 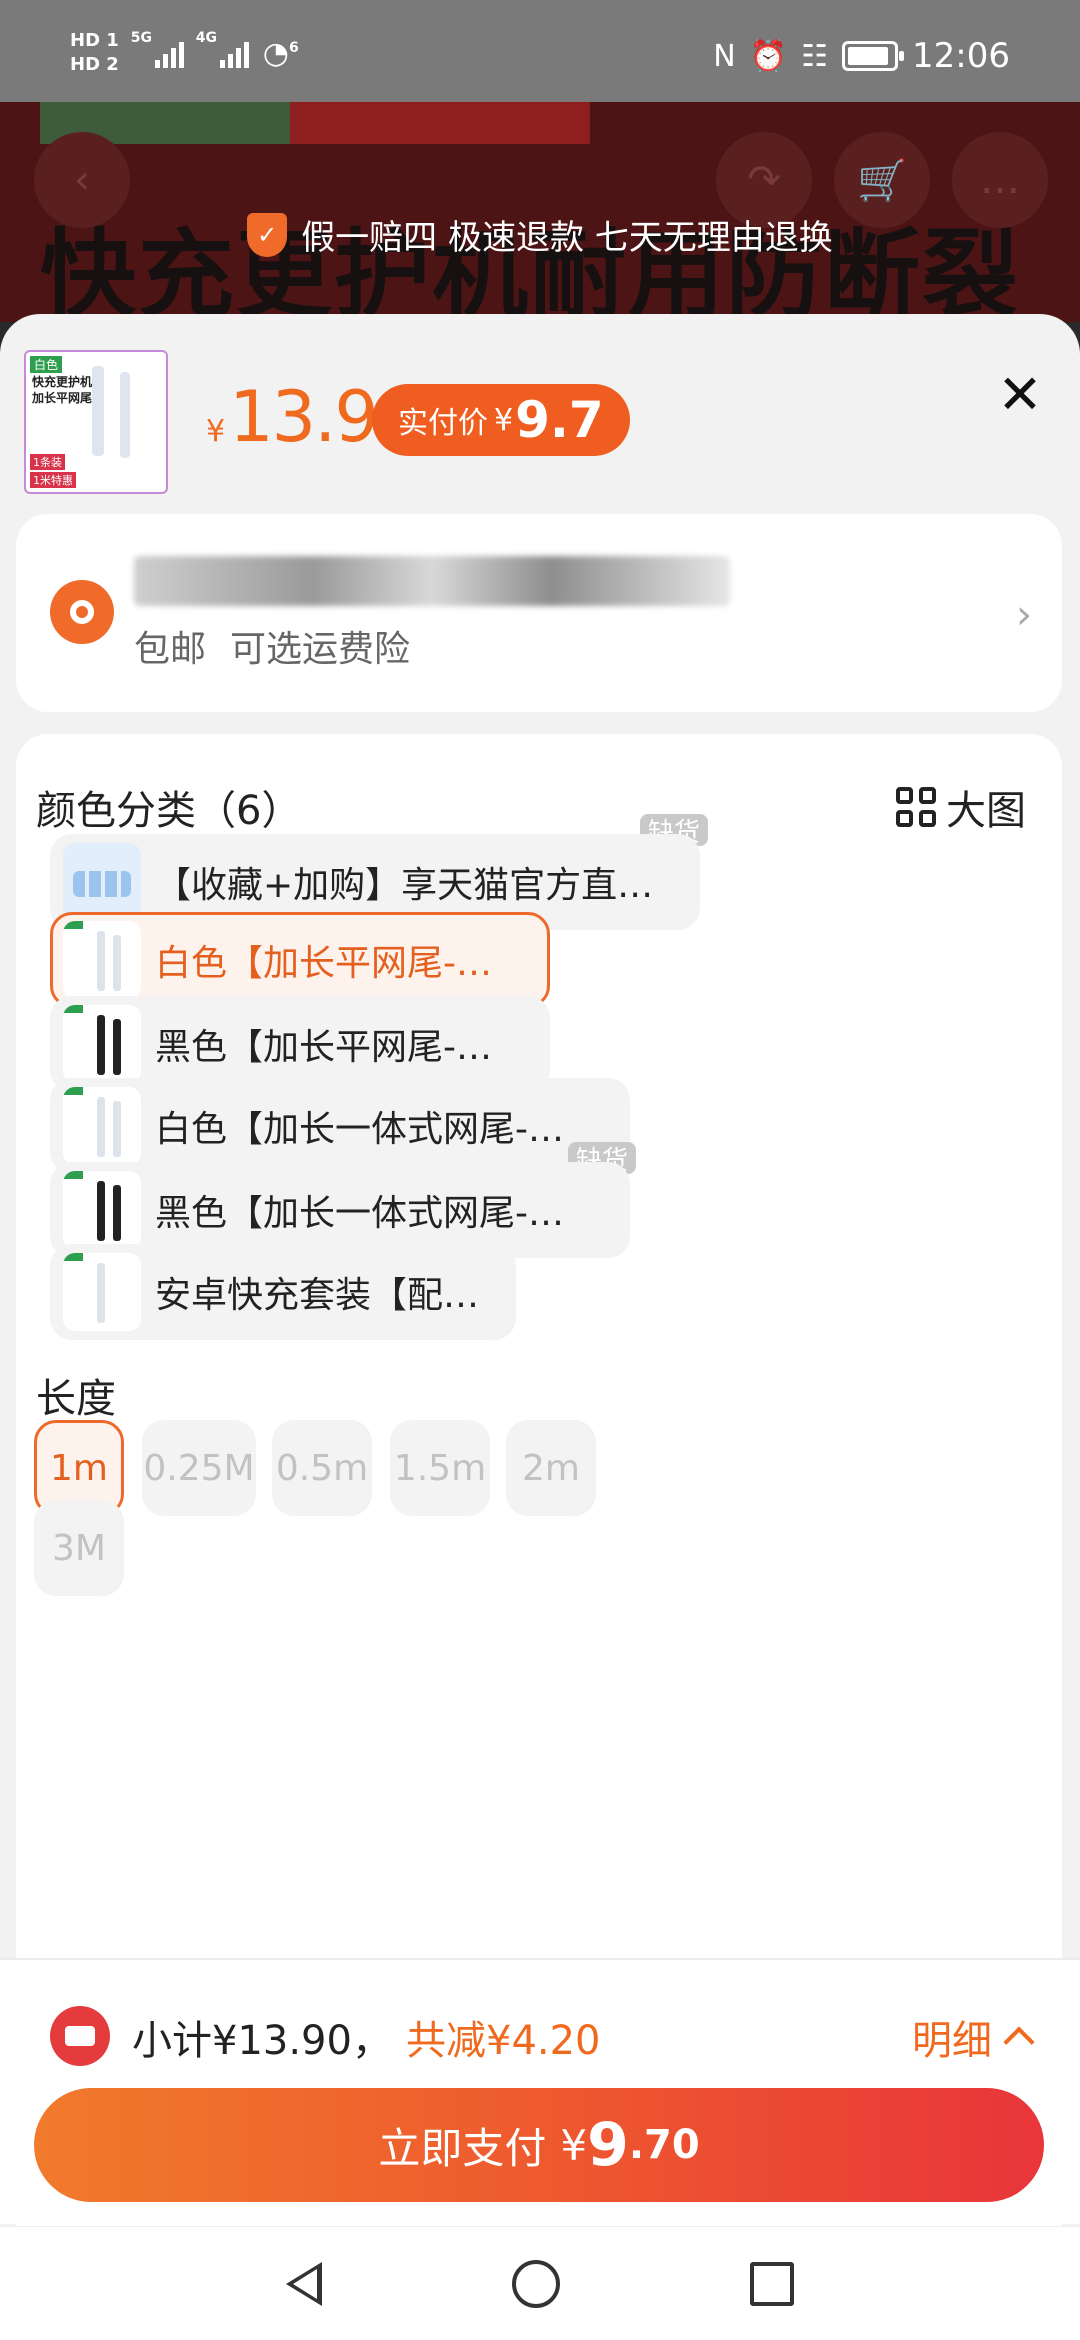 I want to click on option-label: 白色【加长平网尾-防断裂】快充版, so click(x=336, y=963).